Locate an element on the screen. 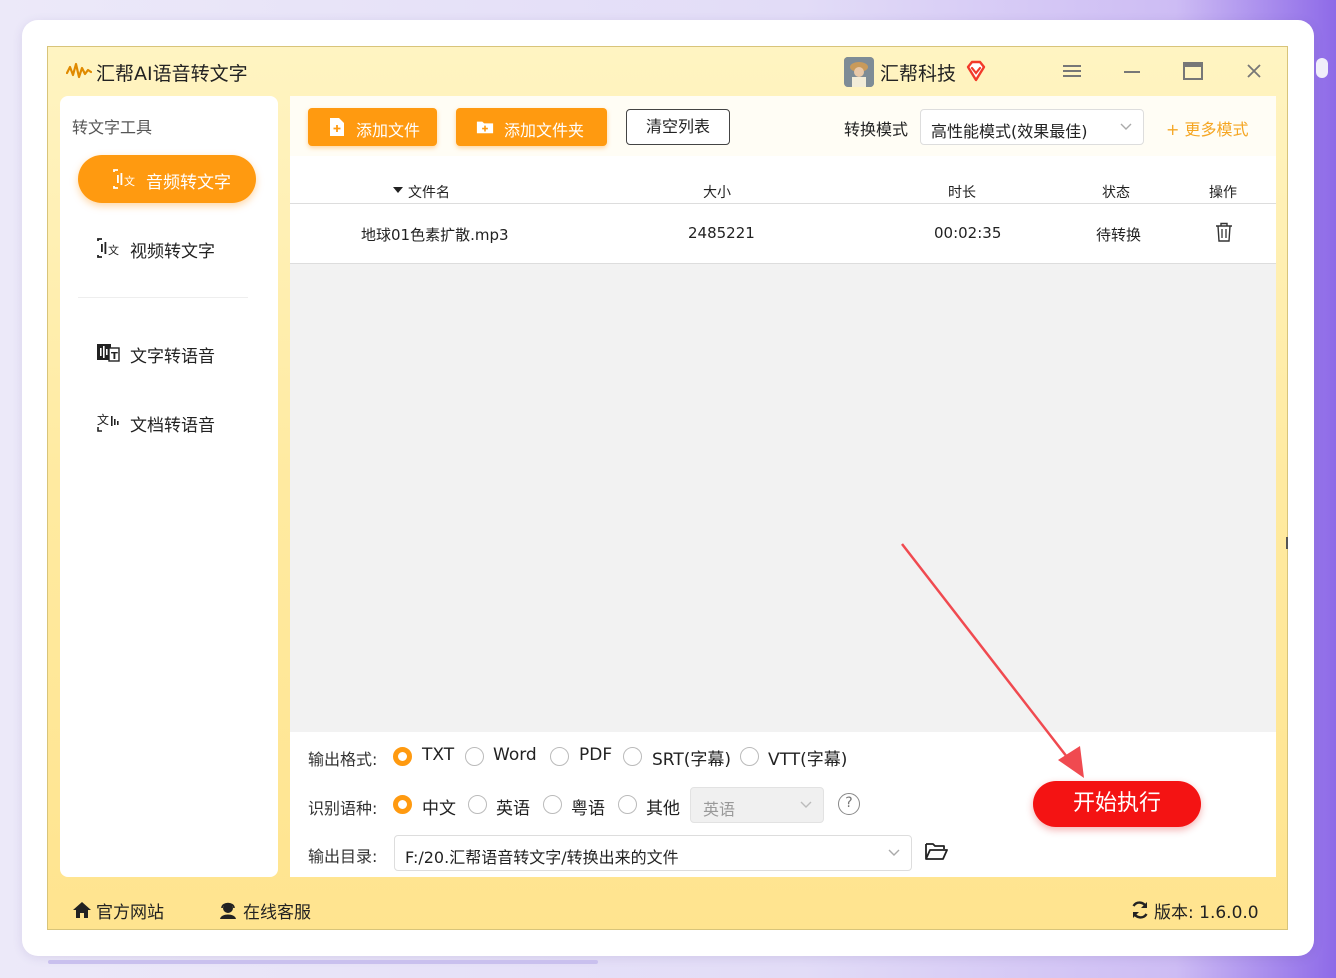 This screenshot has height=978, width=1336. sidebar-item-audio-to-text: 文 音频转文字 is located at coordinates (167, 179).